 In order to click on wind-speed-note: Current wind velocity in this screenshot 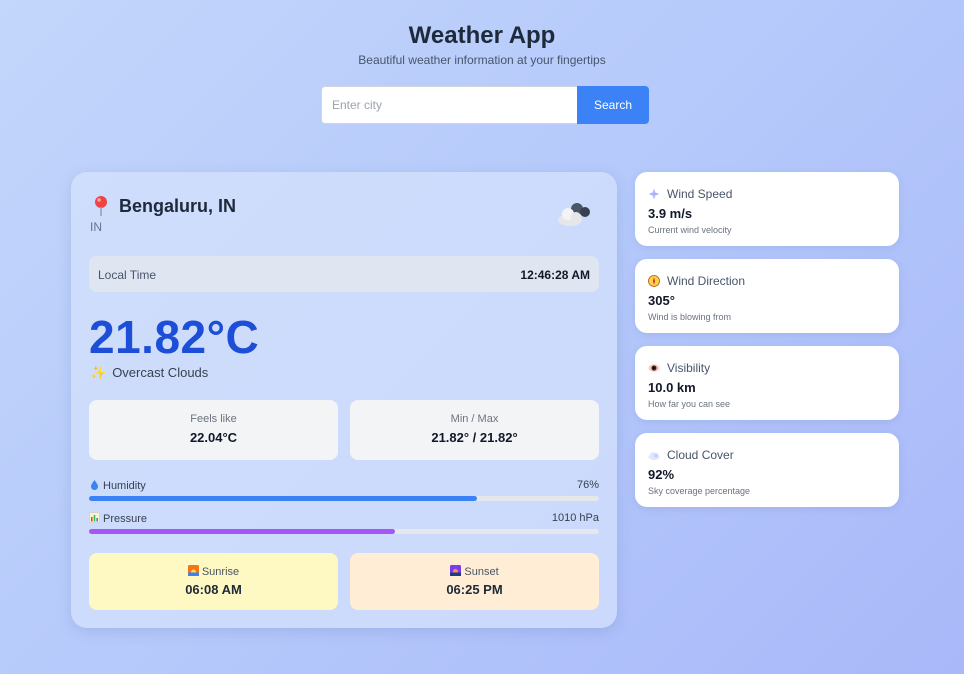, I will do `click(690, 230)`.